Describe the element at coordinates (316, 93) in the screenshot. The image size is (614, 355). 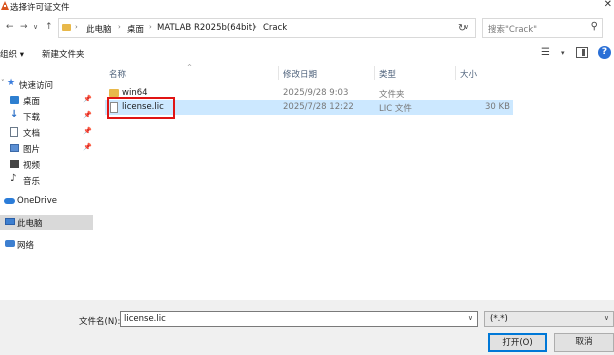
I see `file-modified: 2025/9/28 9:03` at that location.